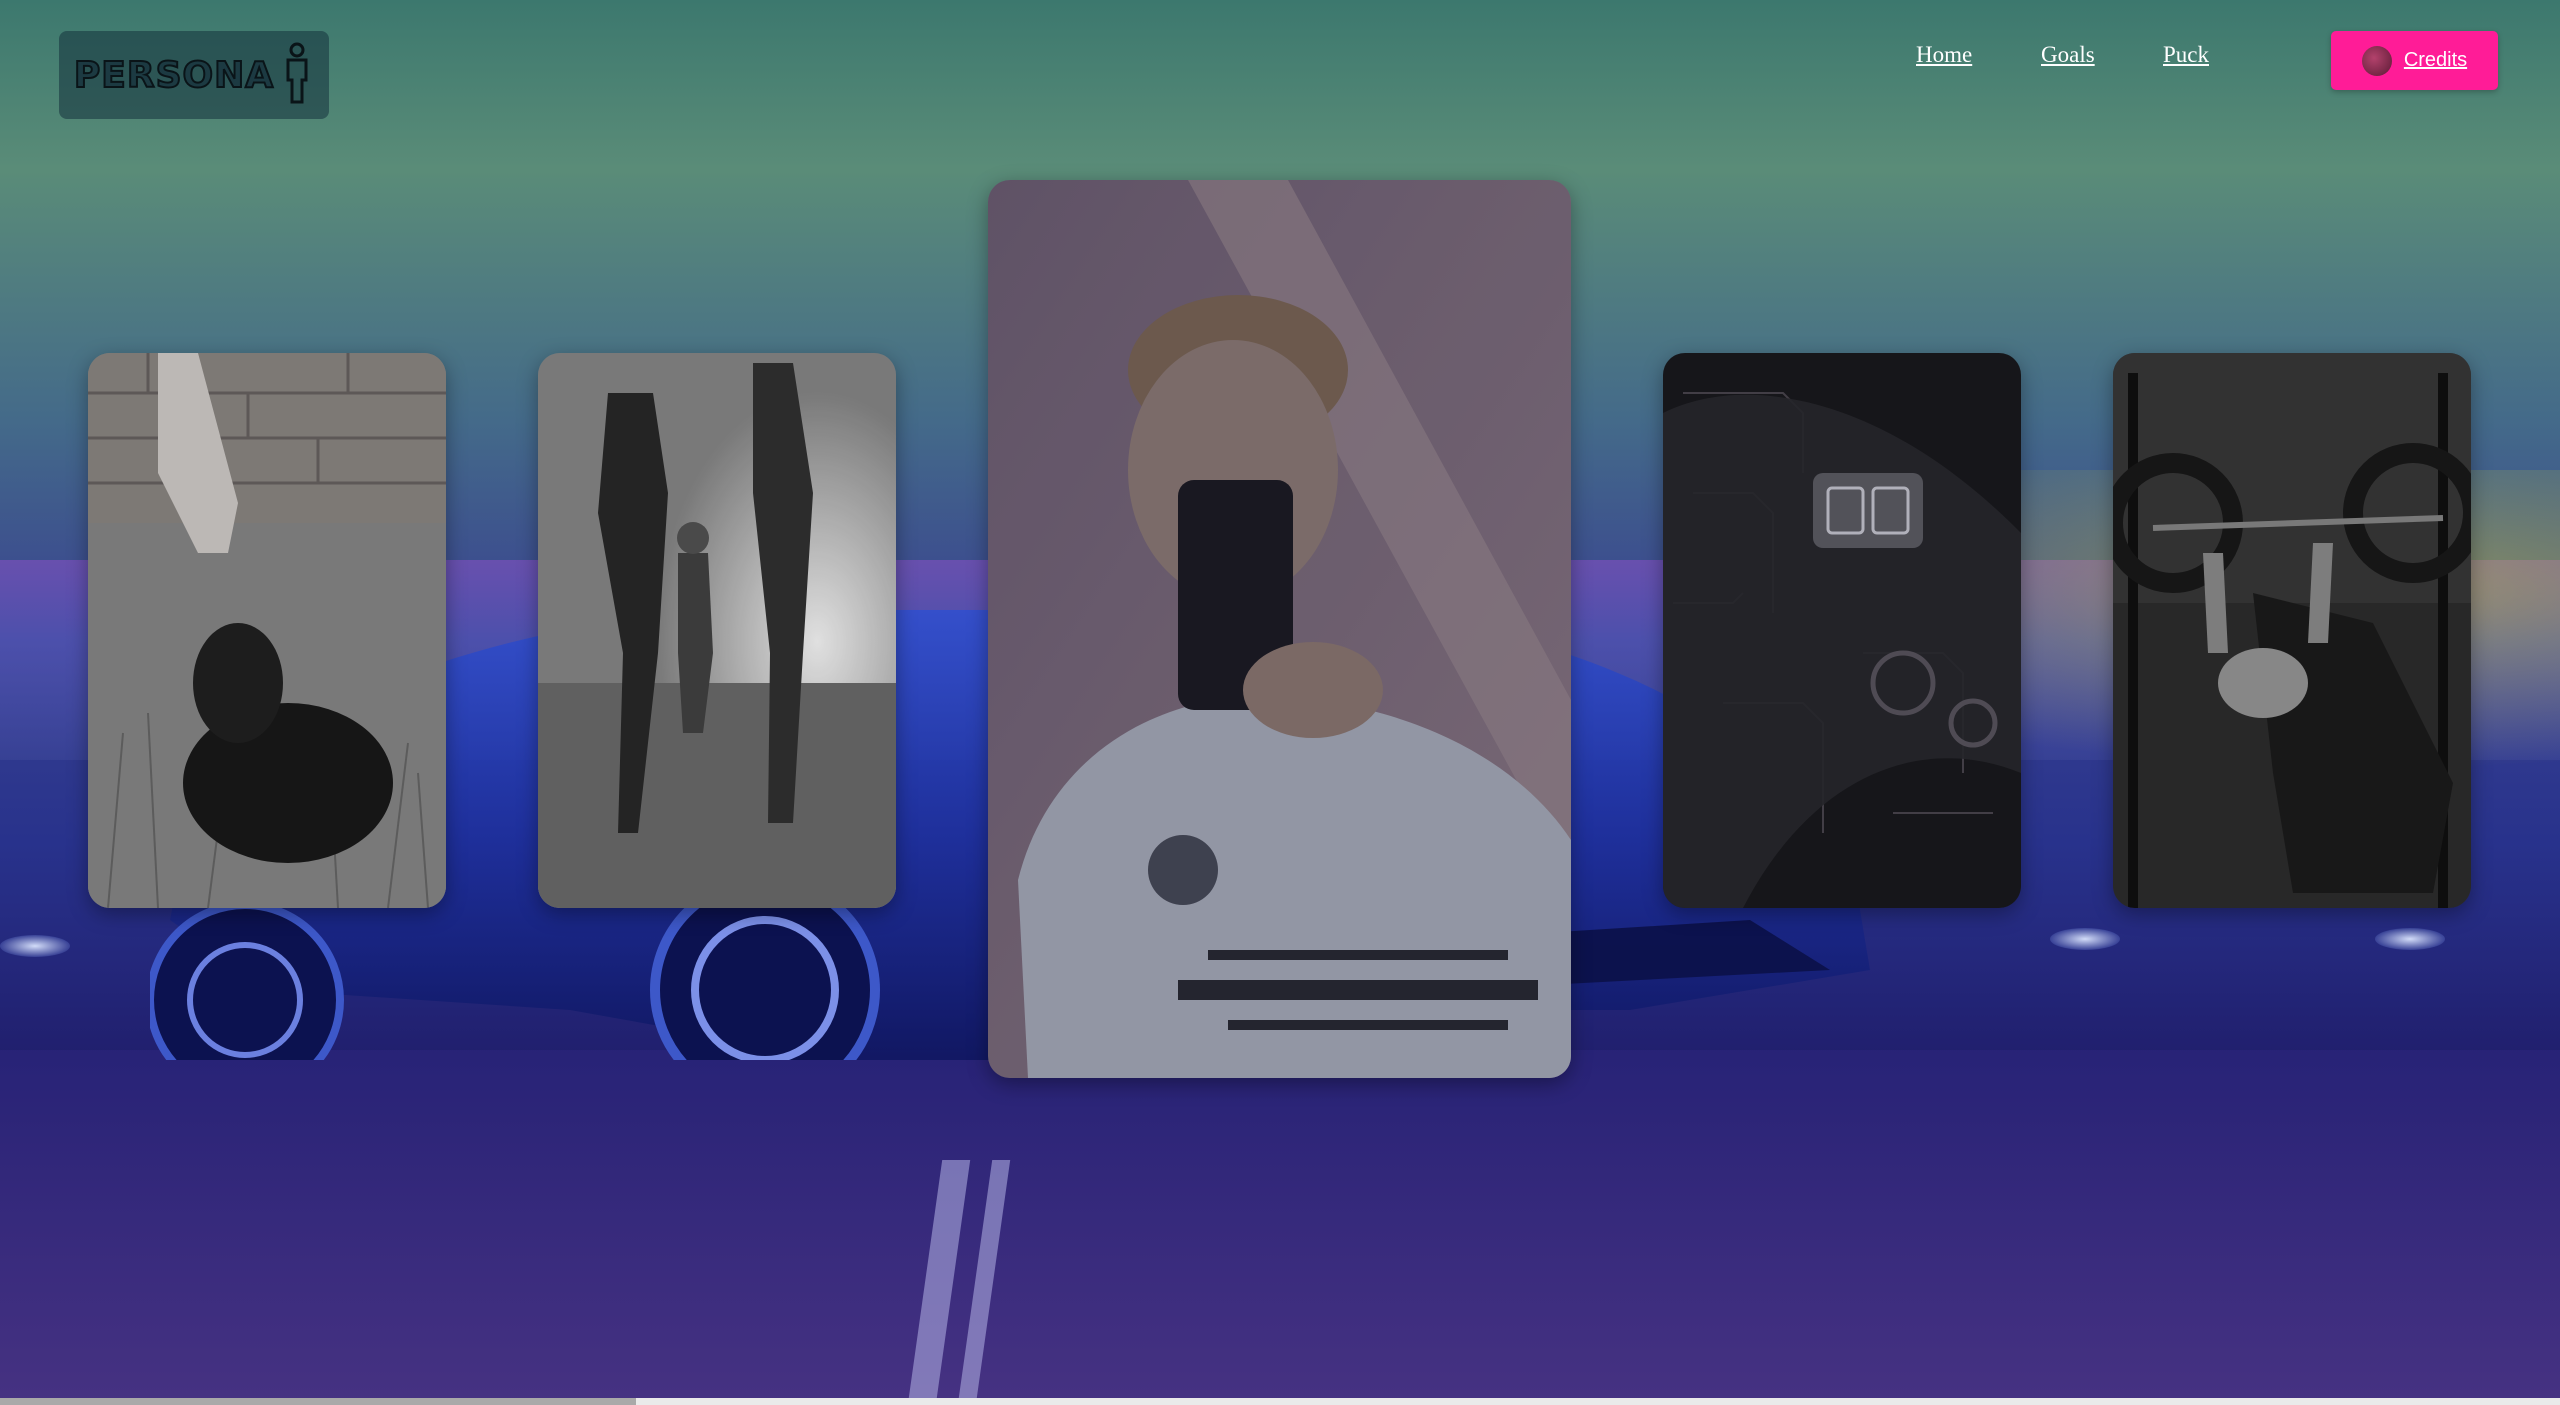 The width and height of the screenshot is (2560, 1405). I want to click on credits-label: Credits, so click(2435, 60).